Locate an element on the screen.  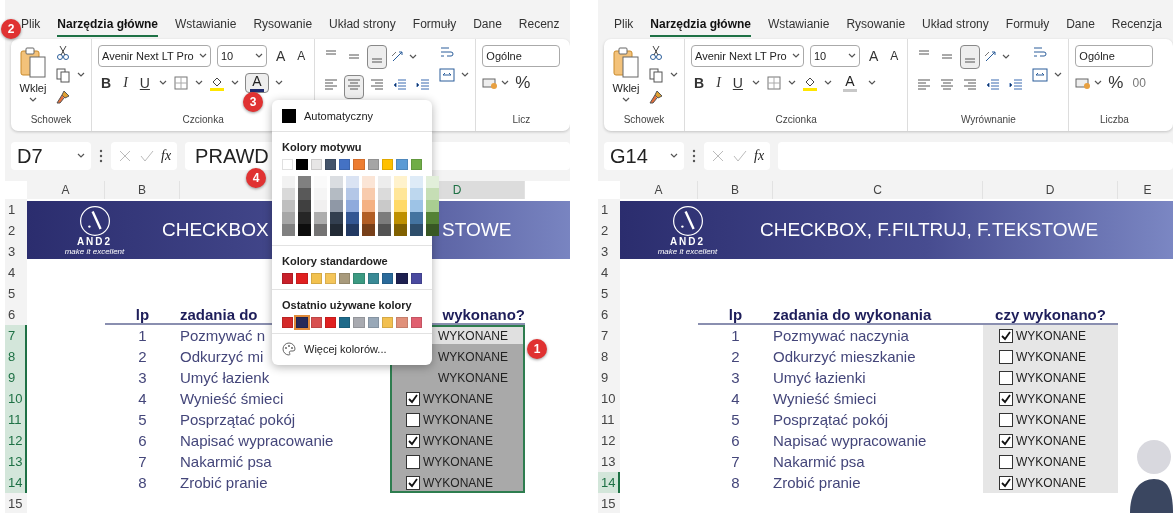
table-cell-text: Umyć łazienk is located at coordinates (225, 378).